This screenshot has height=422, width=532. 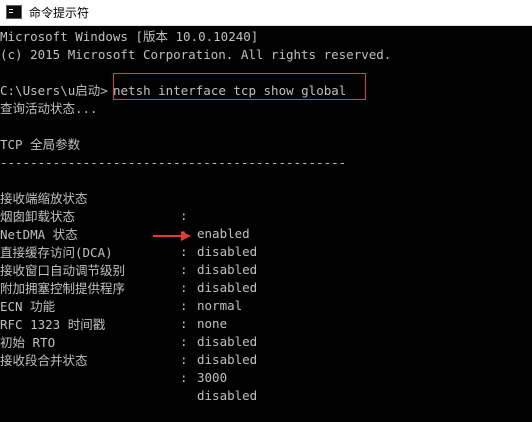 What do you see at coordinates (125, 206) in the screenshot?
I see `param-row: 接收端缩放状态 : enabled` at bounding box center [125, 206].